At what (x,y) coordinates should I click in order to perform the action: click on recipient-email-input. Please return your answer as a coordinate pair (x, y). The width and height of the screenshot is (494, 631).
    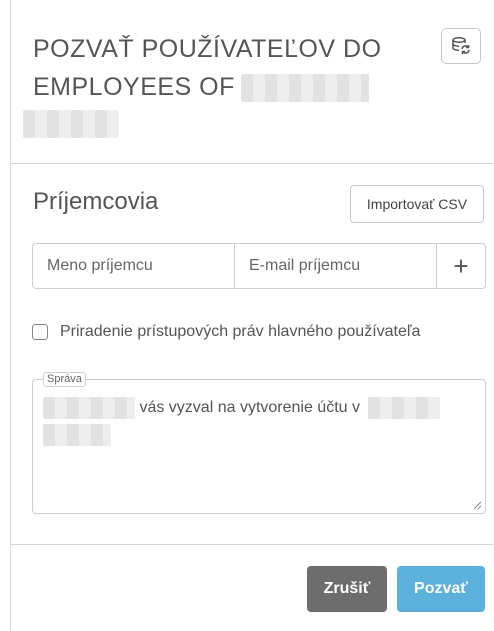
    Looking at the image, I should click on (336, 266).